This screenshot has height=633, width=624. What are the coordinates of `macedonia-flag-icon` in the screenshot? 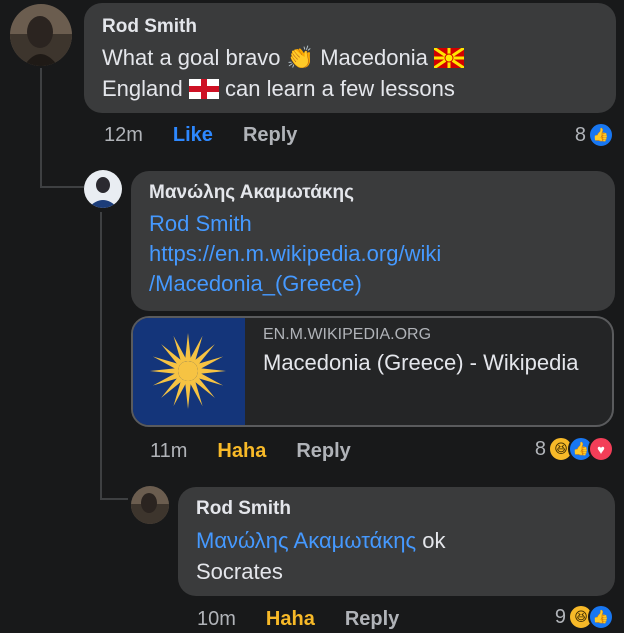 It's located at (449, 57).